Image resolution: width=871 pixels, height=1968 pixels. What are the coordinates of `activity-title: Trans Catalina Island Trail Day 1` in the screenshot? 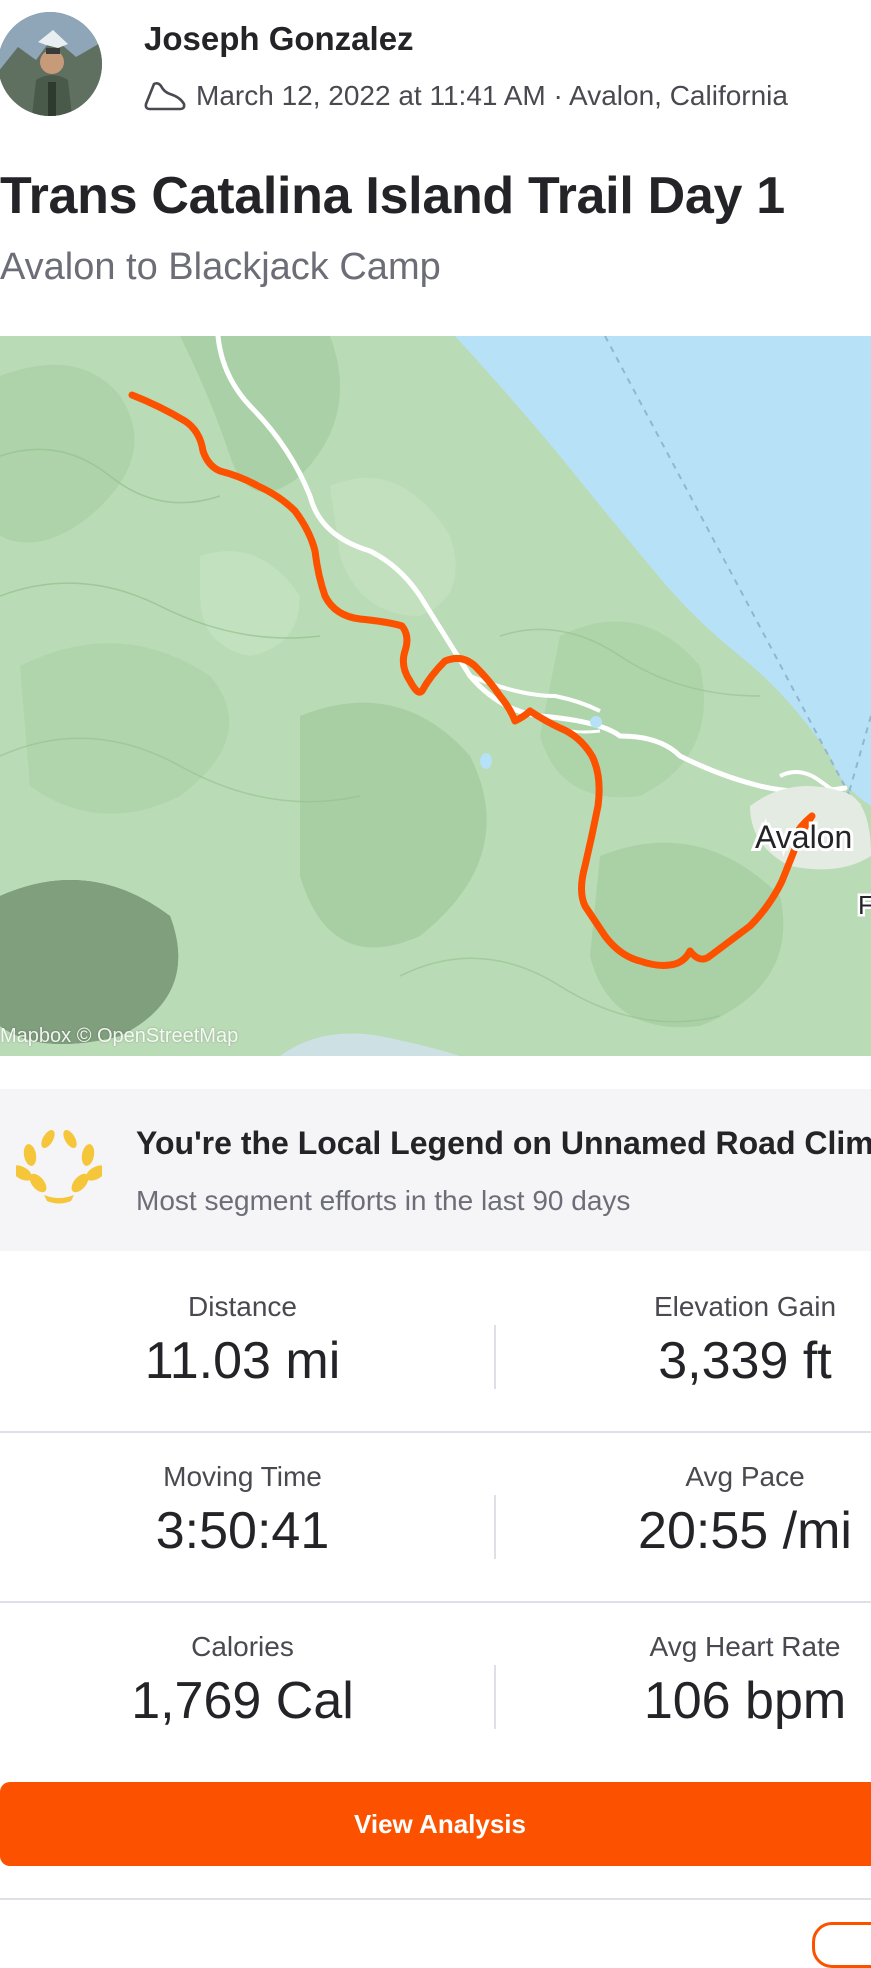 It's located at (392, 196).